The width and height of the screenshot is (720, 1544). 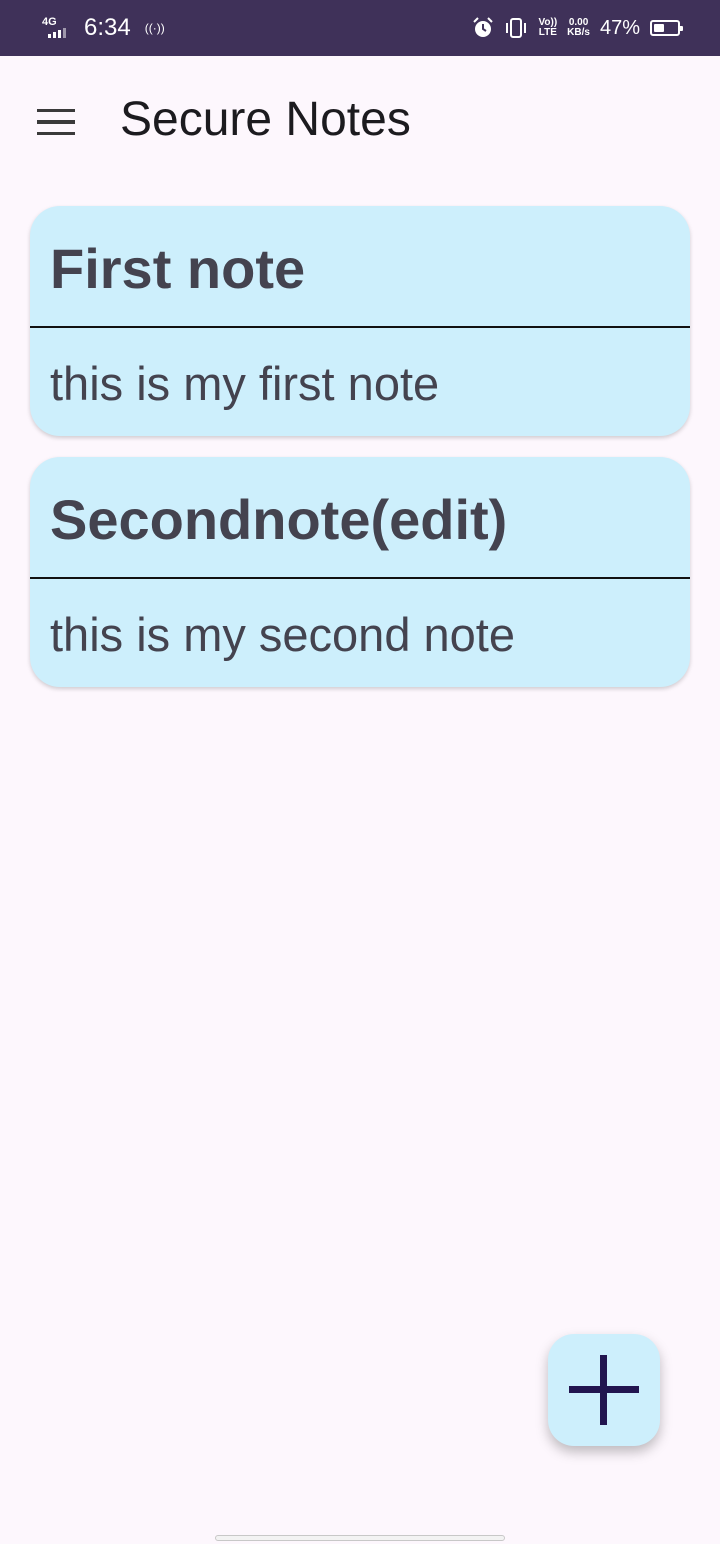 I want to click on note-body: this is my first note, so click(x=245, y=383).